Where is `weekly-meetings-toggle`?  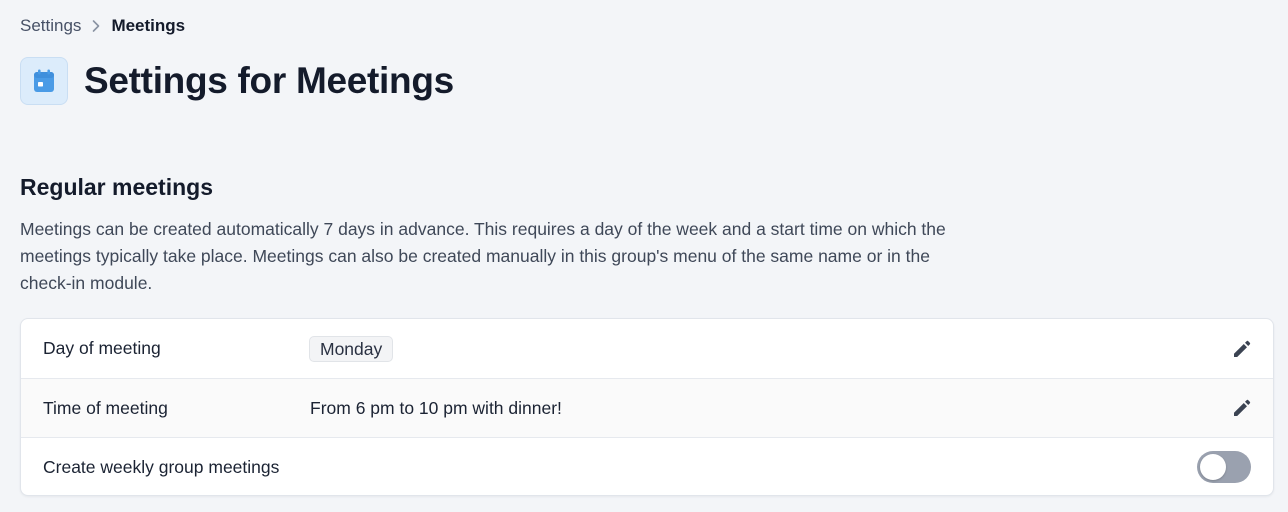
weekly-meetings-toggle is located at coordinates (1224, 467).